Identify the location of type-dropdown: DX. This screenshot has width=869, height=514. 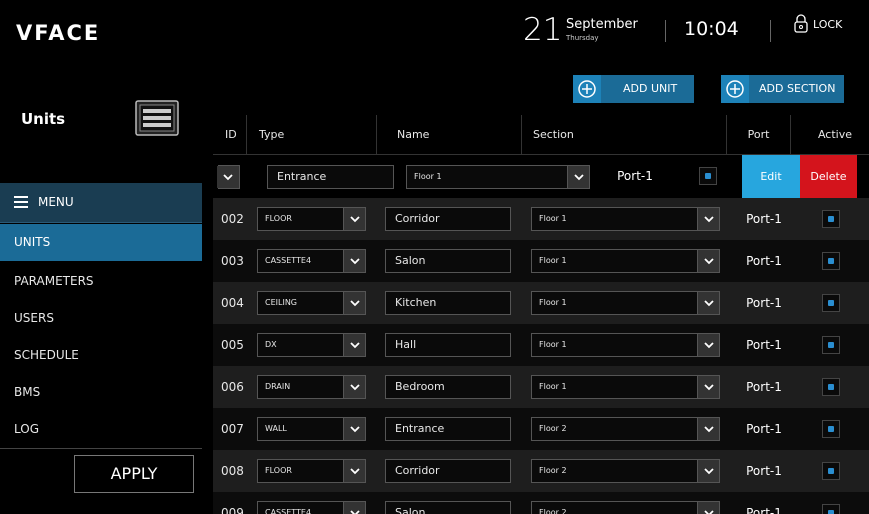
(311, 345).